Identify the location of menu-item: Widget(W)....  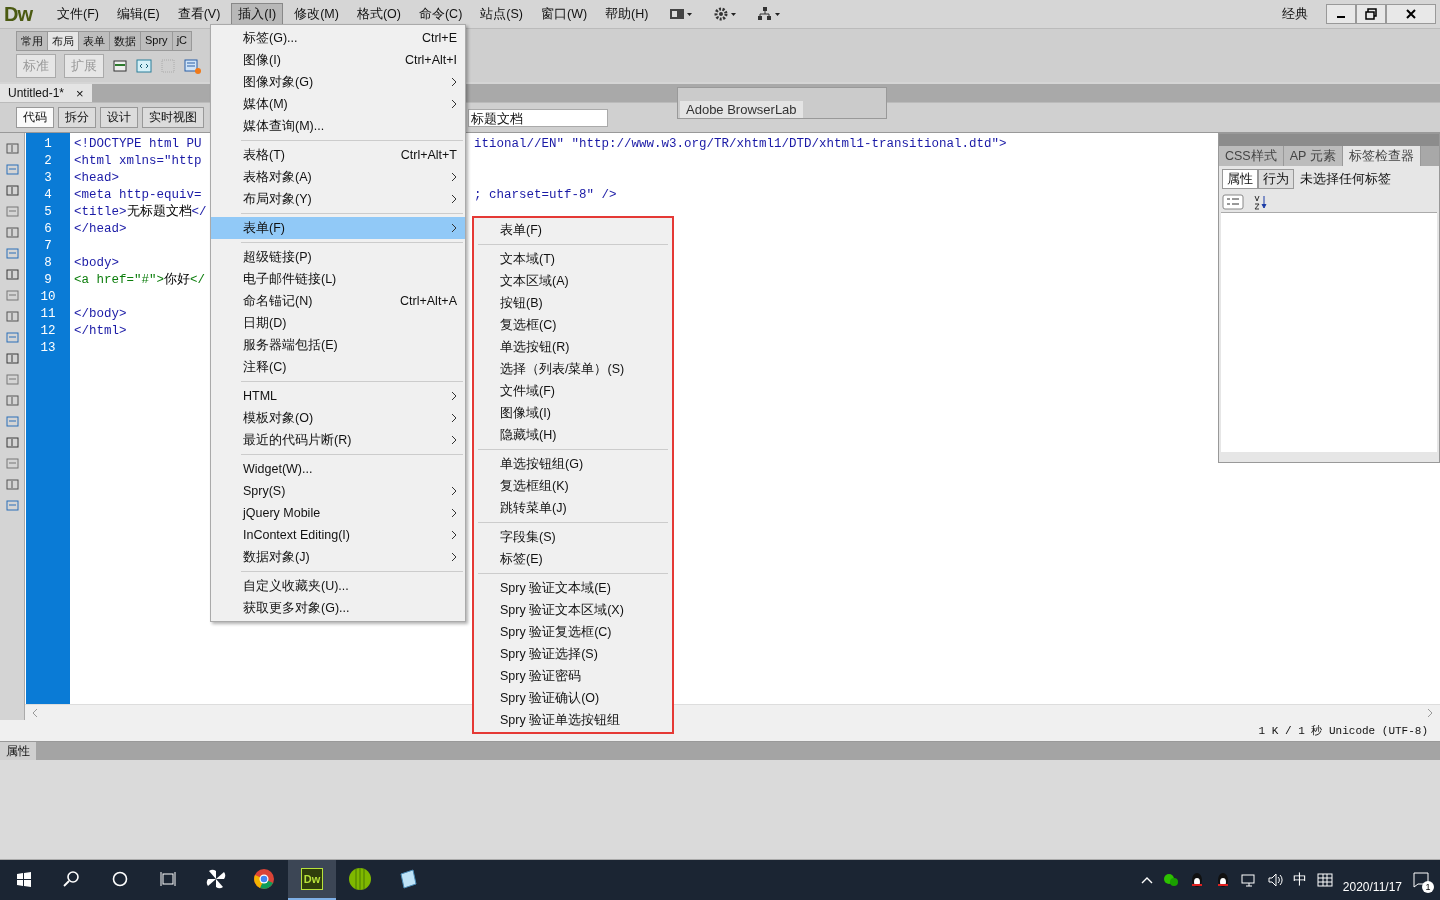
(338, 469).